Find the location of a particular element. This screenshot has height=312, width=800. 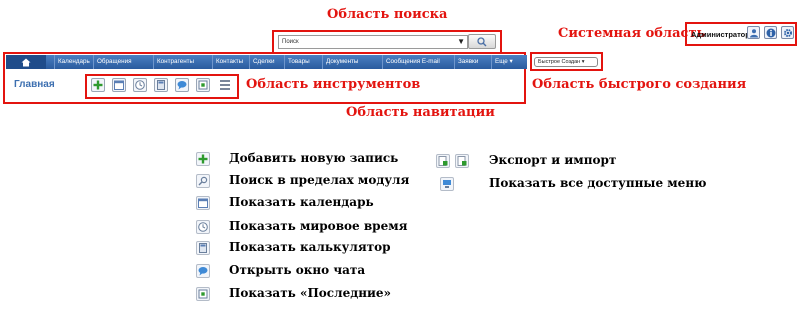

legend-show-calendar: Показать календарь is located at coordinates (301, 202).